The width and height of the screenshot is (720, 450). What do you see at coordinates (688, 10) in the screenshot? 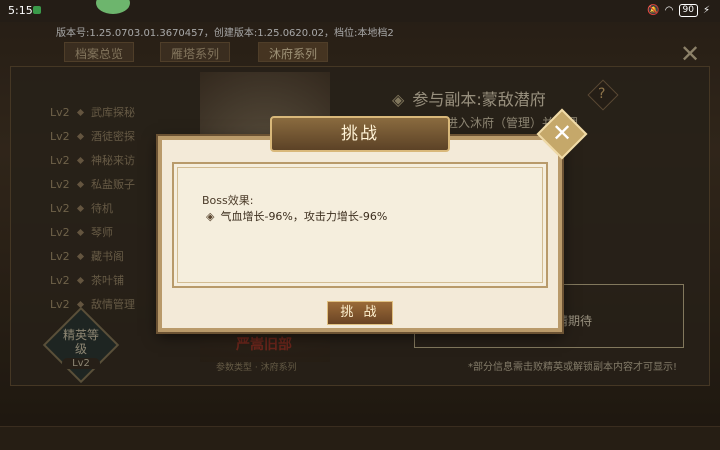
I see `battery-icon: 90` at bounding box center [688, 10].